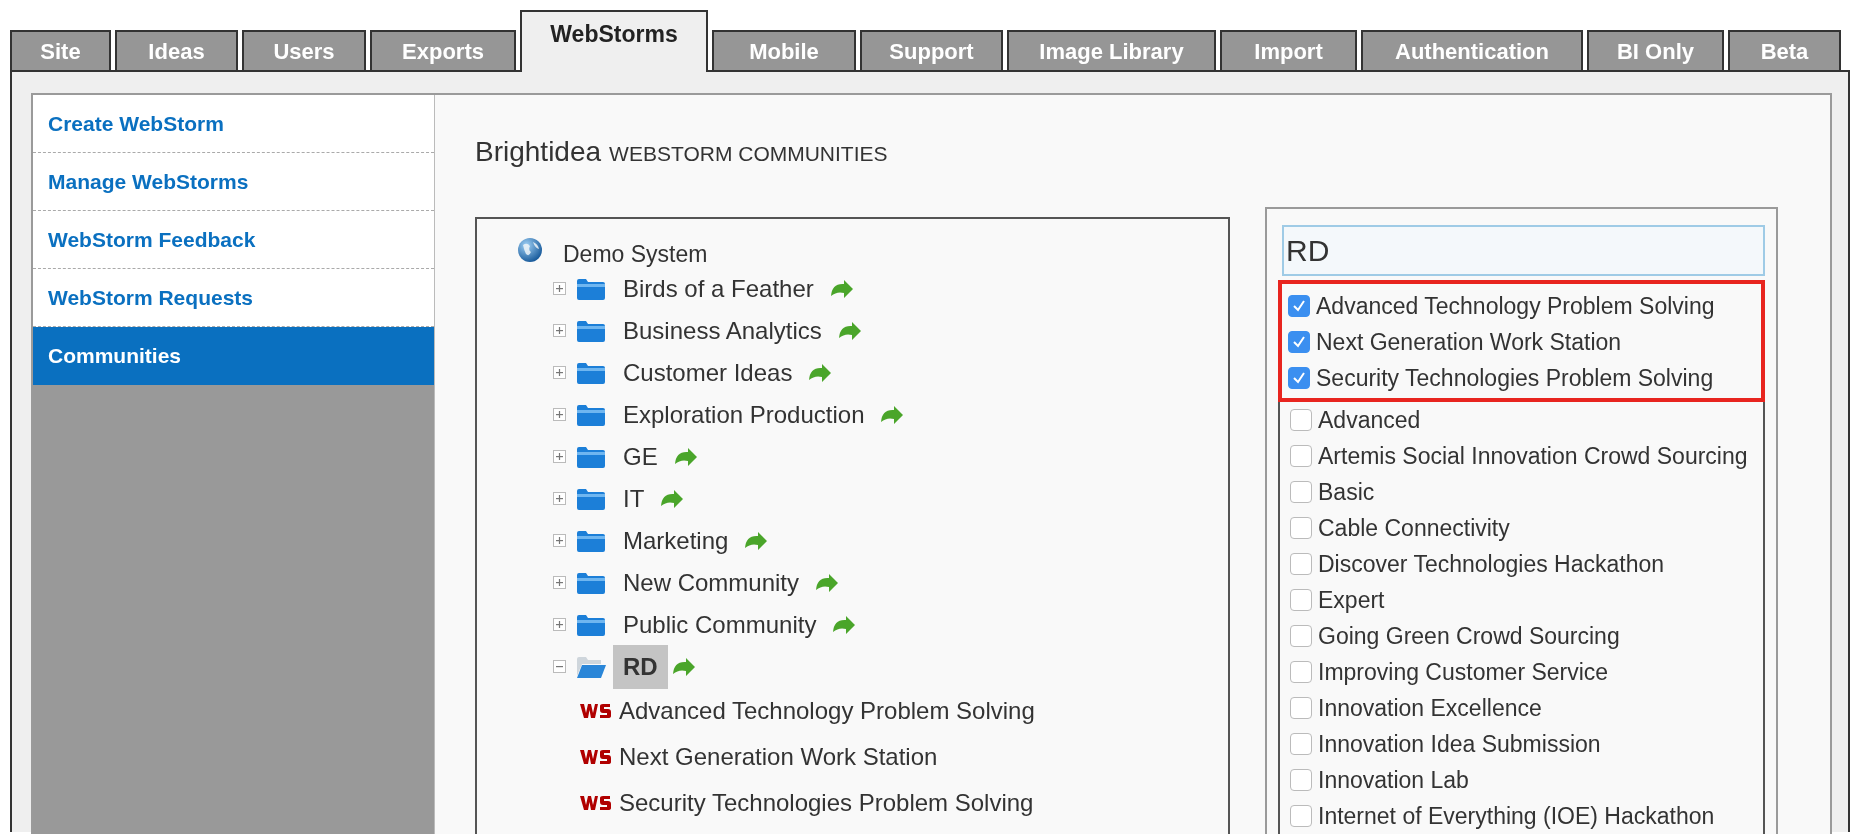 The height and width of the screenshot is (834, 1870). What do you see at coordinates (744, 414) in the screenshot?
I see `tree-node: Exploration Production` at bounding box center [744, 414].